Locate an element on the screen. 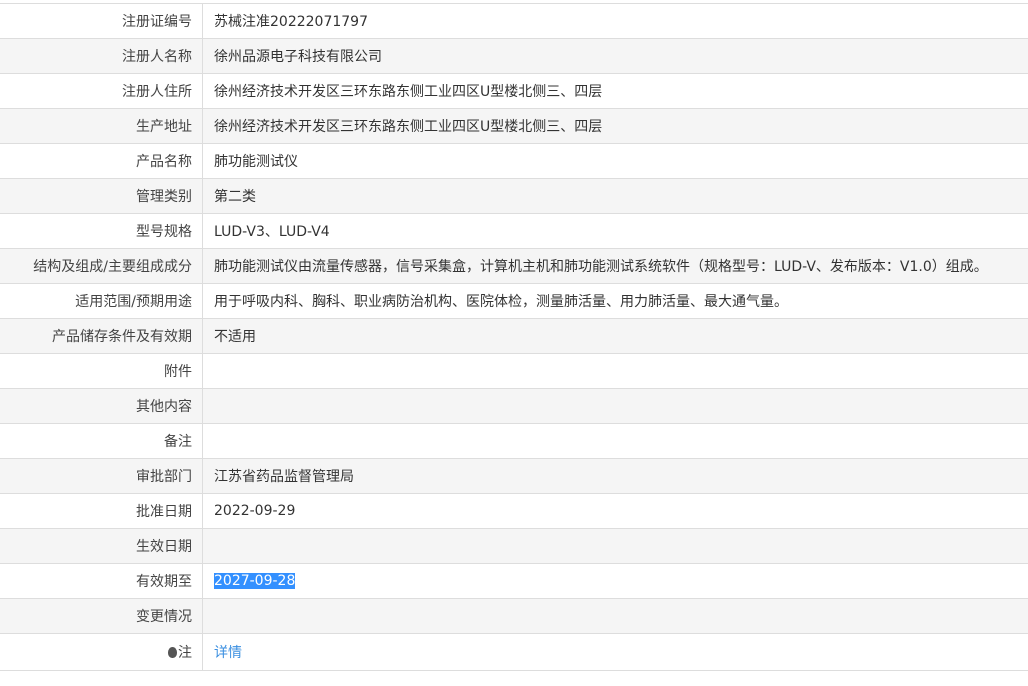  row-label: 管理类别 is located at coordinates (101, 196).